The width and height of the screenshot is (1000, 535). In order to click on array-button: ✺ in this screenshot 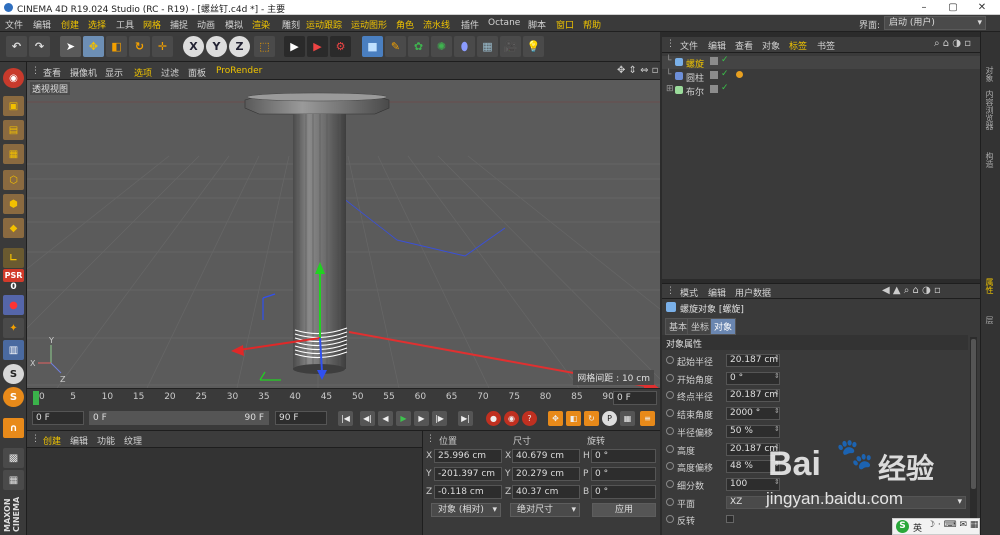, I will do `click(441, 46)`.